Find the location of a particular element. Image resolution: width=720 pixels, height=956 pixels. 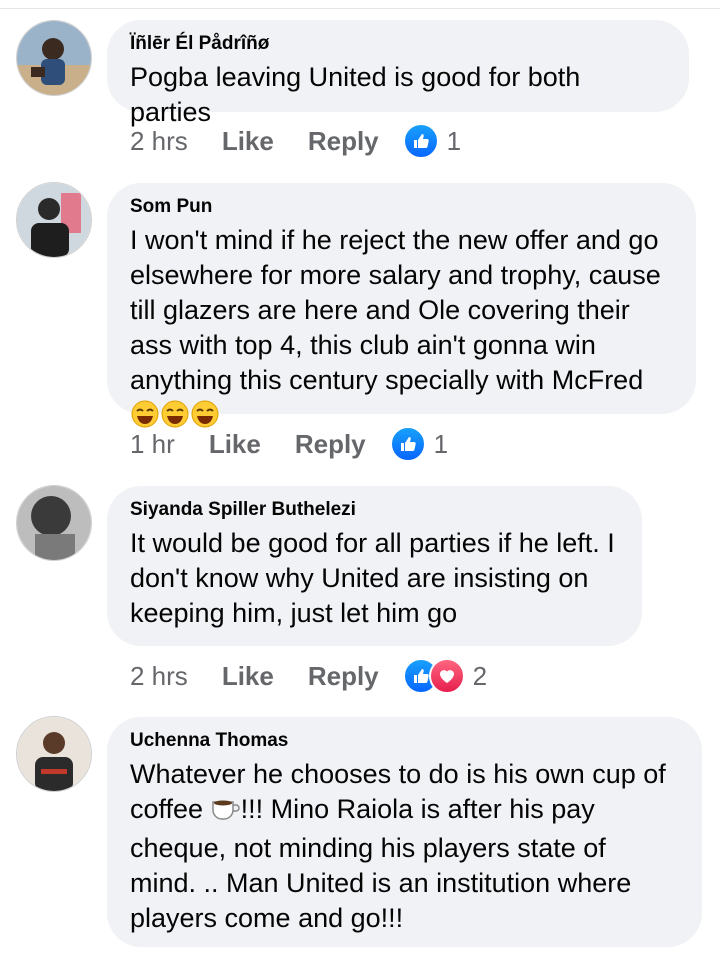

love-reaction-icon is located at coordinates (446, 676).